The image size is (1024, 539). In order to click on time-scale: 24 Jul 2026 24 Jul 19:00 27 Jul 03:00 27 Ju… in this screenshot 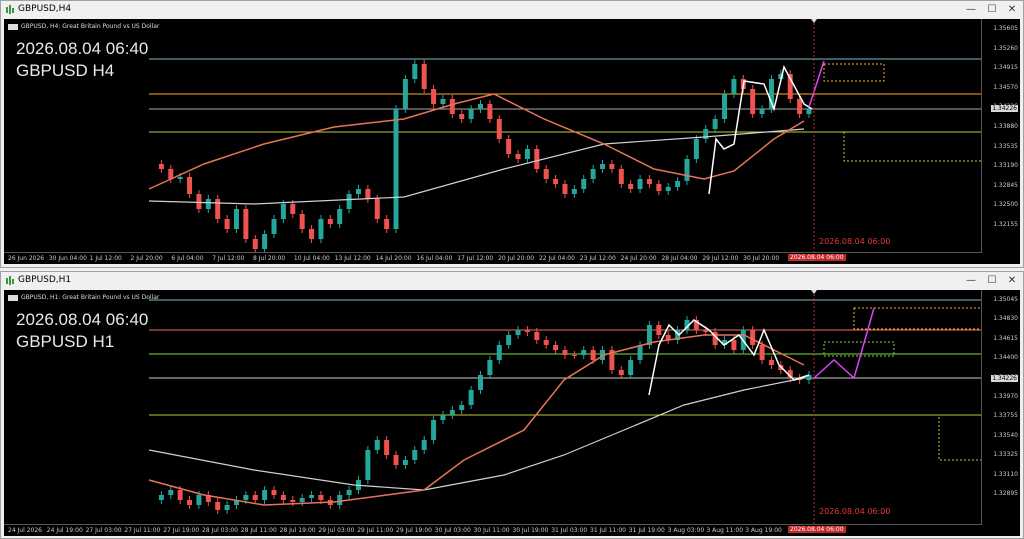, I will do `click(493, 530)`.